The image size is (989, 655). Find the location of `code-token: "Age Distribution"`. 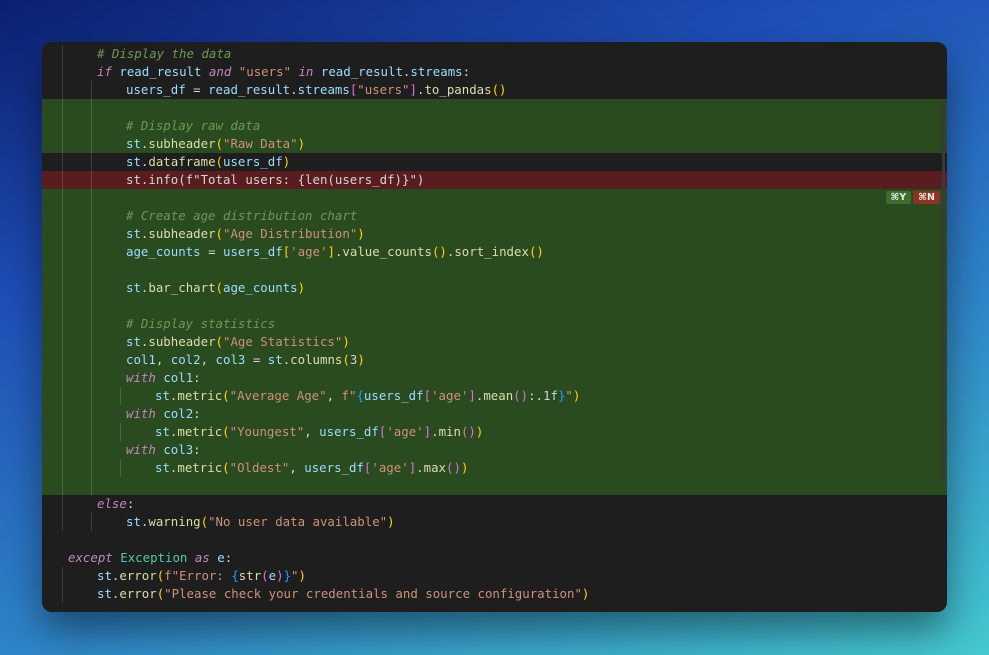

code-token: "Age Distribution" is located at coordinates (290, 233).